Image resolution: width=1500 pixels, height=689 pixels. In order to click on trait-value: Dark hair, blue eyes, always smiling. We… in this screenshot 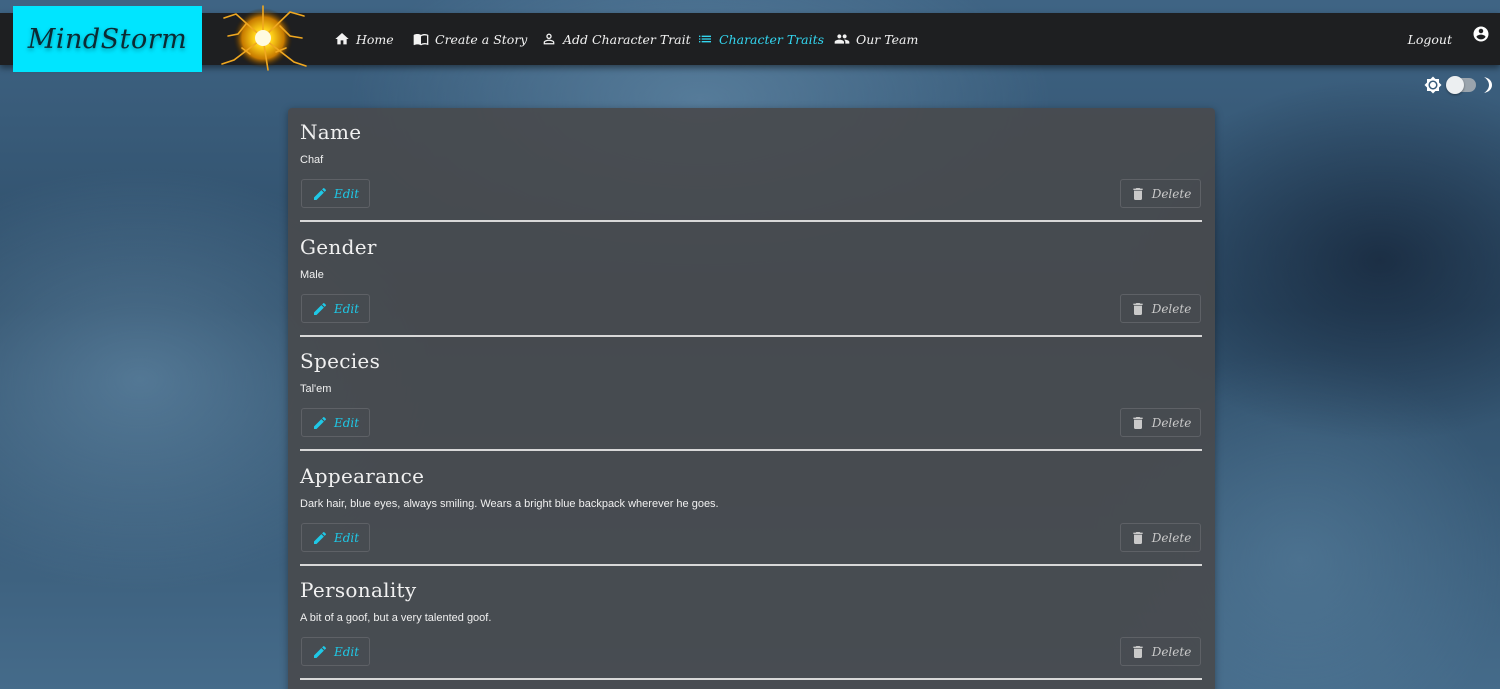, I will do `click(509, 504)`.